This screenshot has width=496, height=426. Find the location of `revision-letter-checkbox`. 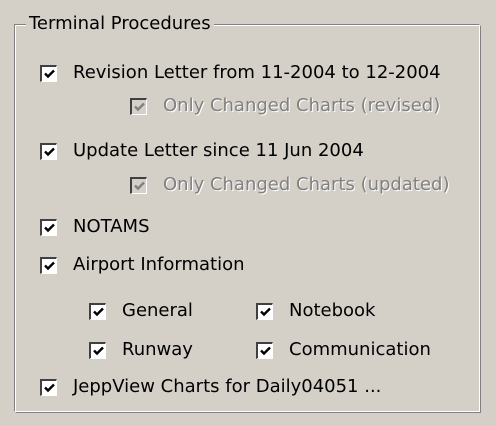

revision-letter-checkbox is located at coordinates (48, 73).